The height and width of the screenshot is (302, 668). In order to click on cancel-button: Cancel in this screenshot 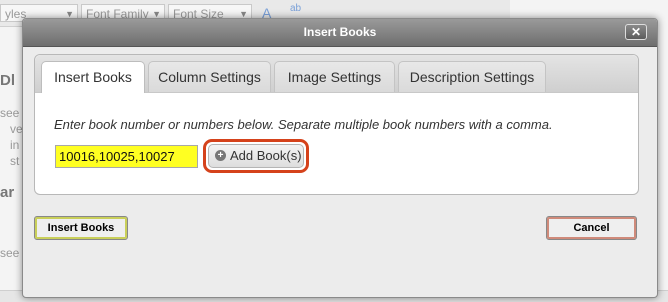, I will do `click(591, 228)`.